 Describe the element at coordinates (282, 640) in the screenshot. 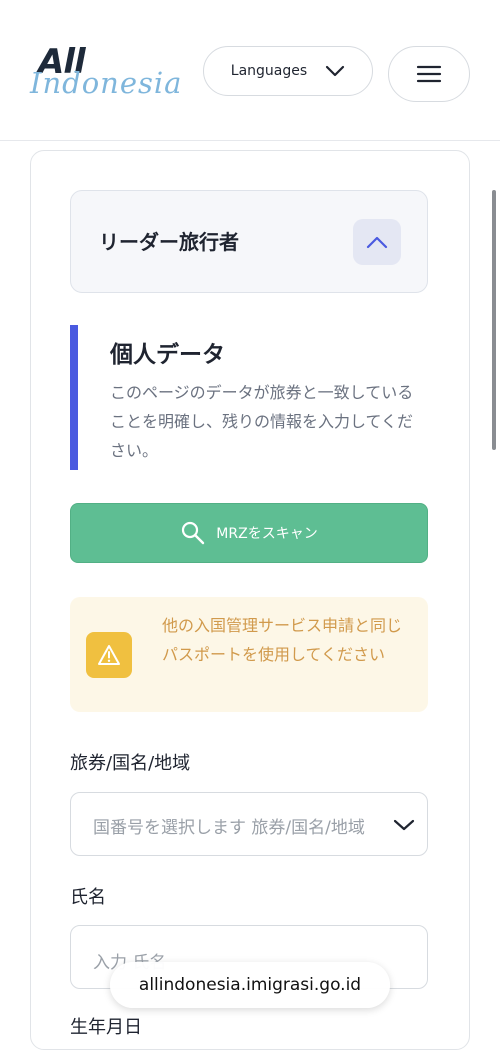

I see `warning-text: 他の入国管理サービス申請と同じパスポートを使用してください` at that location.